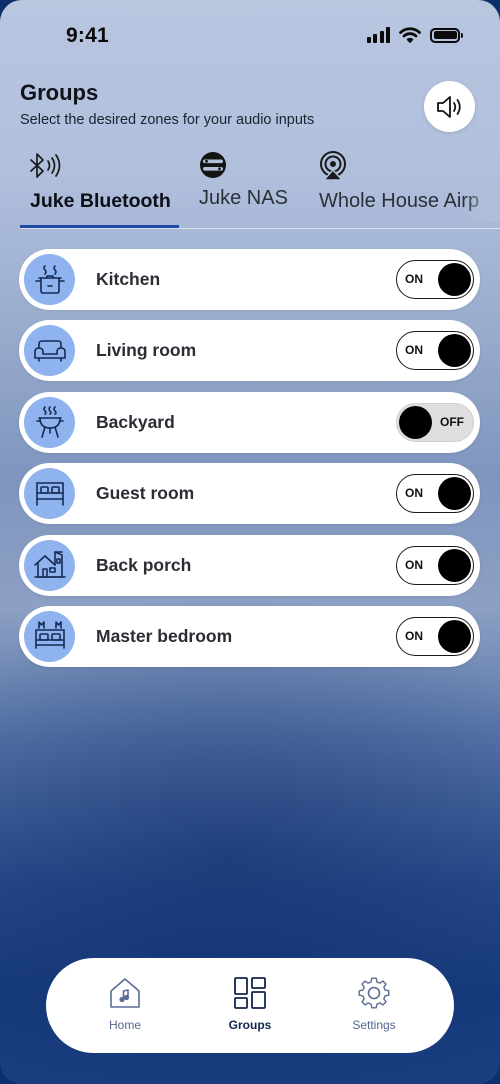 This screenshot has height=1084, width=500. I want to click on room-row-living-room: Living room ON, so click(249, 351).